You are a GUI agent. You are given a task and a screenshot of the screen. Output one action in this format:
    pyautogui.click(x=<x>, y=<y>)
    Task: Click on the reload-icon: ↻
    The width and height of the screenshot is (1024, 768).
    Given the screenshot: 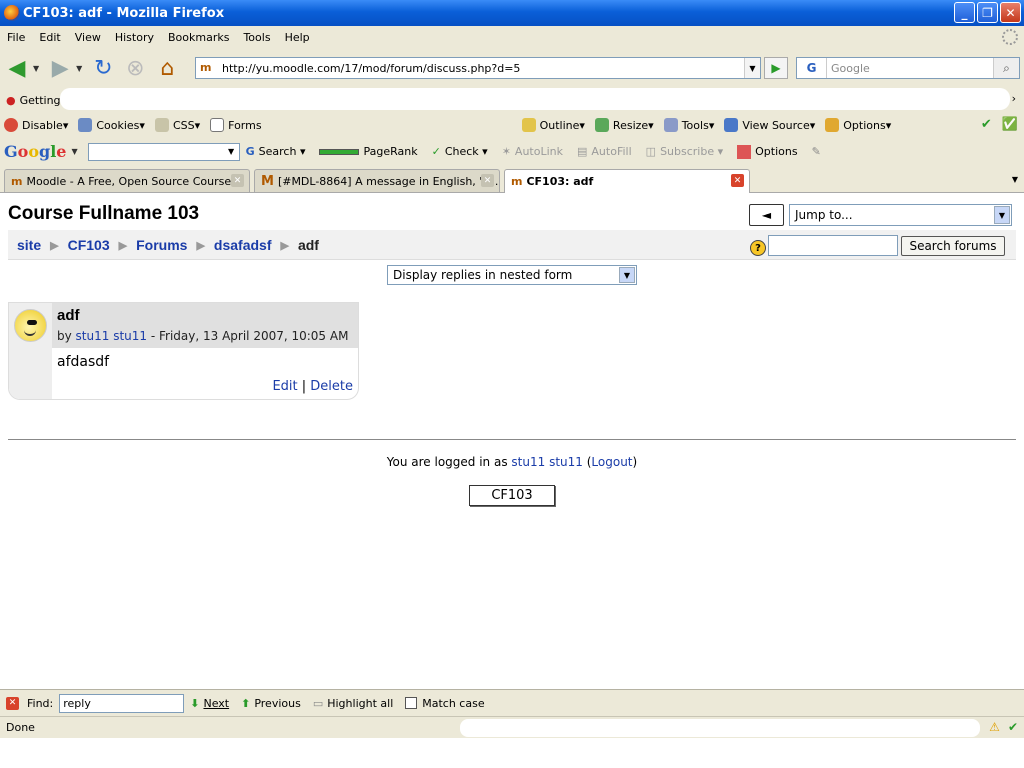 What is the action you would take?
    pyautogui.click(x=103, y=68)
    